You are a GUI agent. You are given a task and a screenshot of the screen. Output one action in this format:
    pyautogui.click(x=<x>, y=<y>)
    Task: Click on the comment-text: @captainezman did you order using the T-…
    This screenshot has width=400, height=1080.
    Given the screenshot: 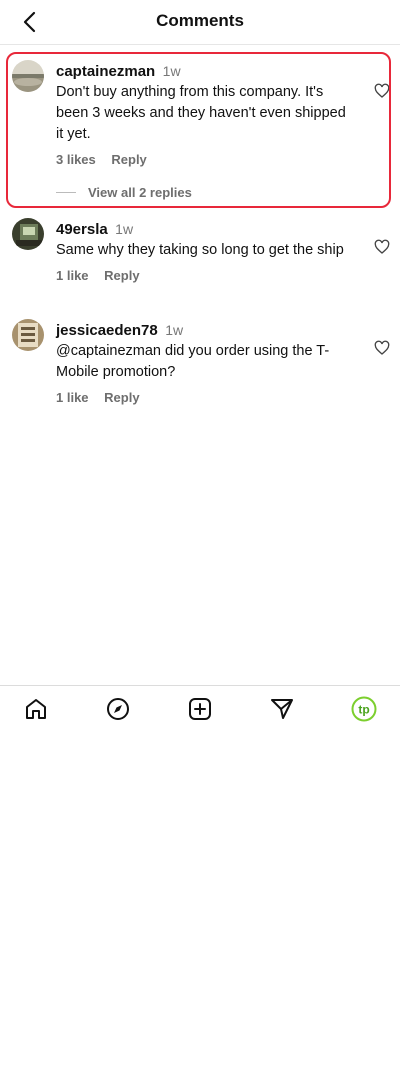 What is the action you would take?
    pyautogui.click(x=193, y=361)
    